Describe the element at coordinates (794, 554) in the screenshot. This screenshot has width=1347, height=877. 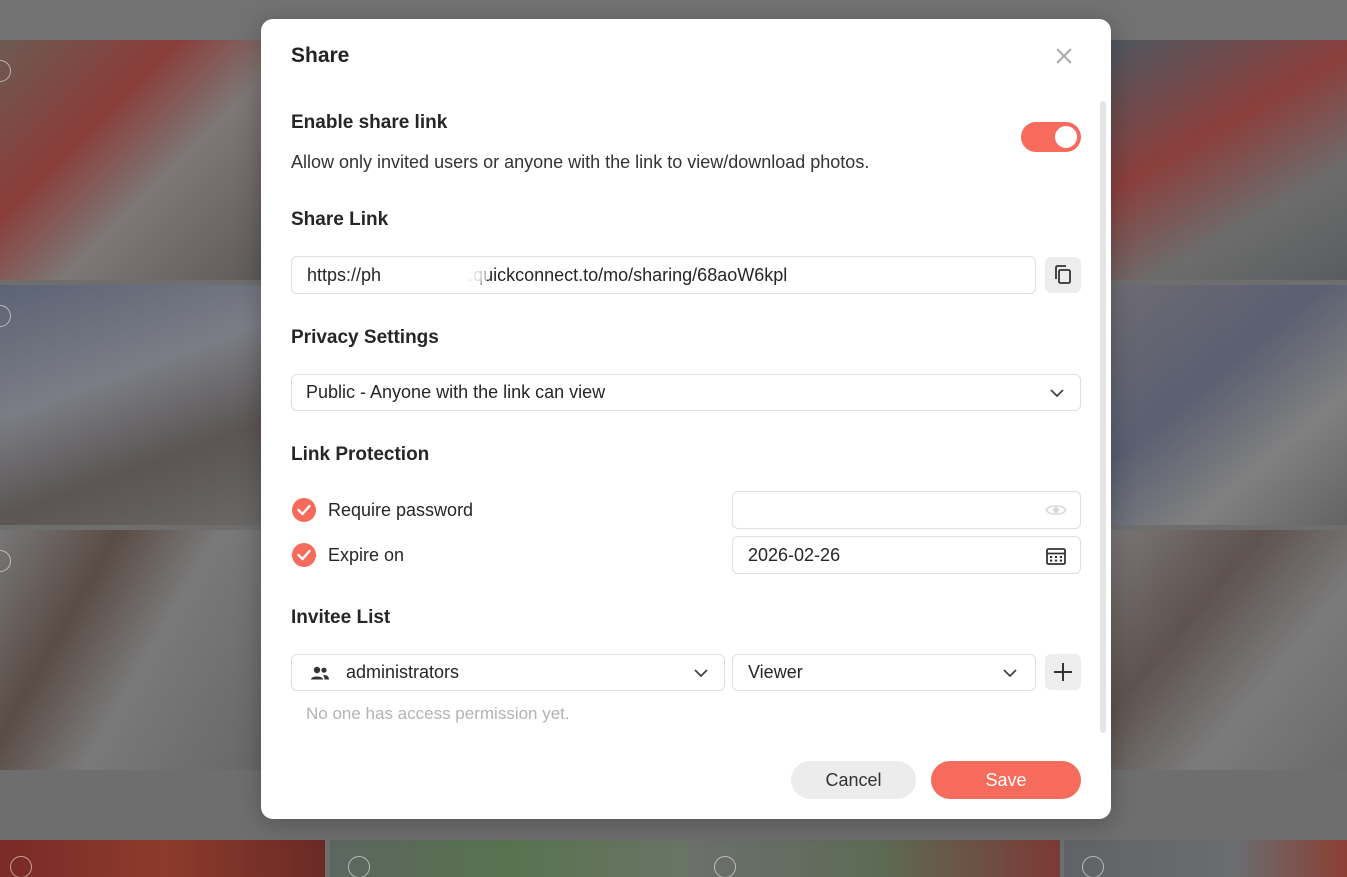
I see `expire-date-value: 2026-02-26` at that location.